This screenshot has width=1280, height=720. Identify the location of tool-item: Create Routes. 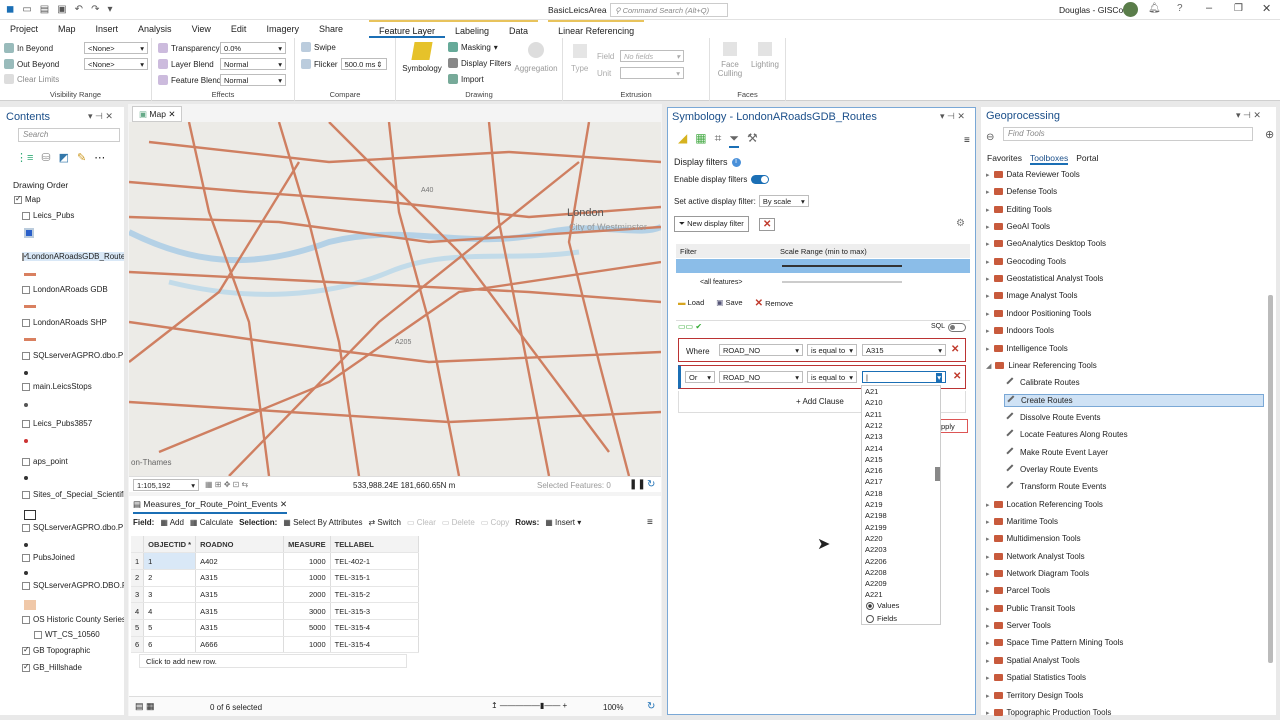
(1134, 400).